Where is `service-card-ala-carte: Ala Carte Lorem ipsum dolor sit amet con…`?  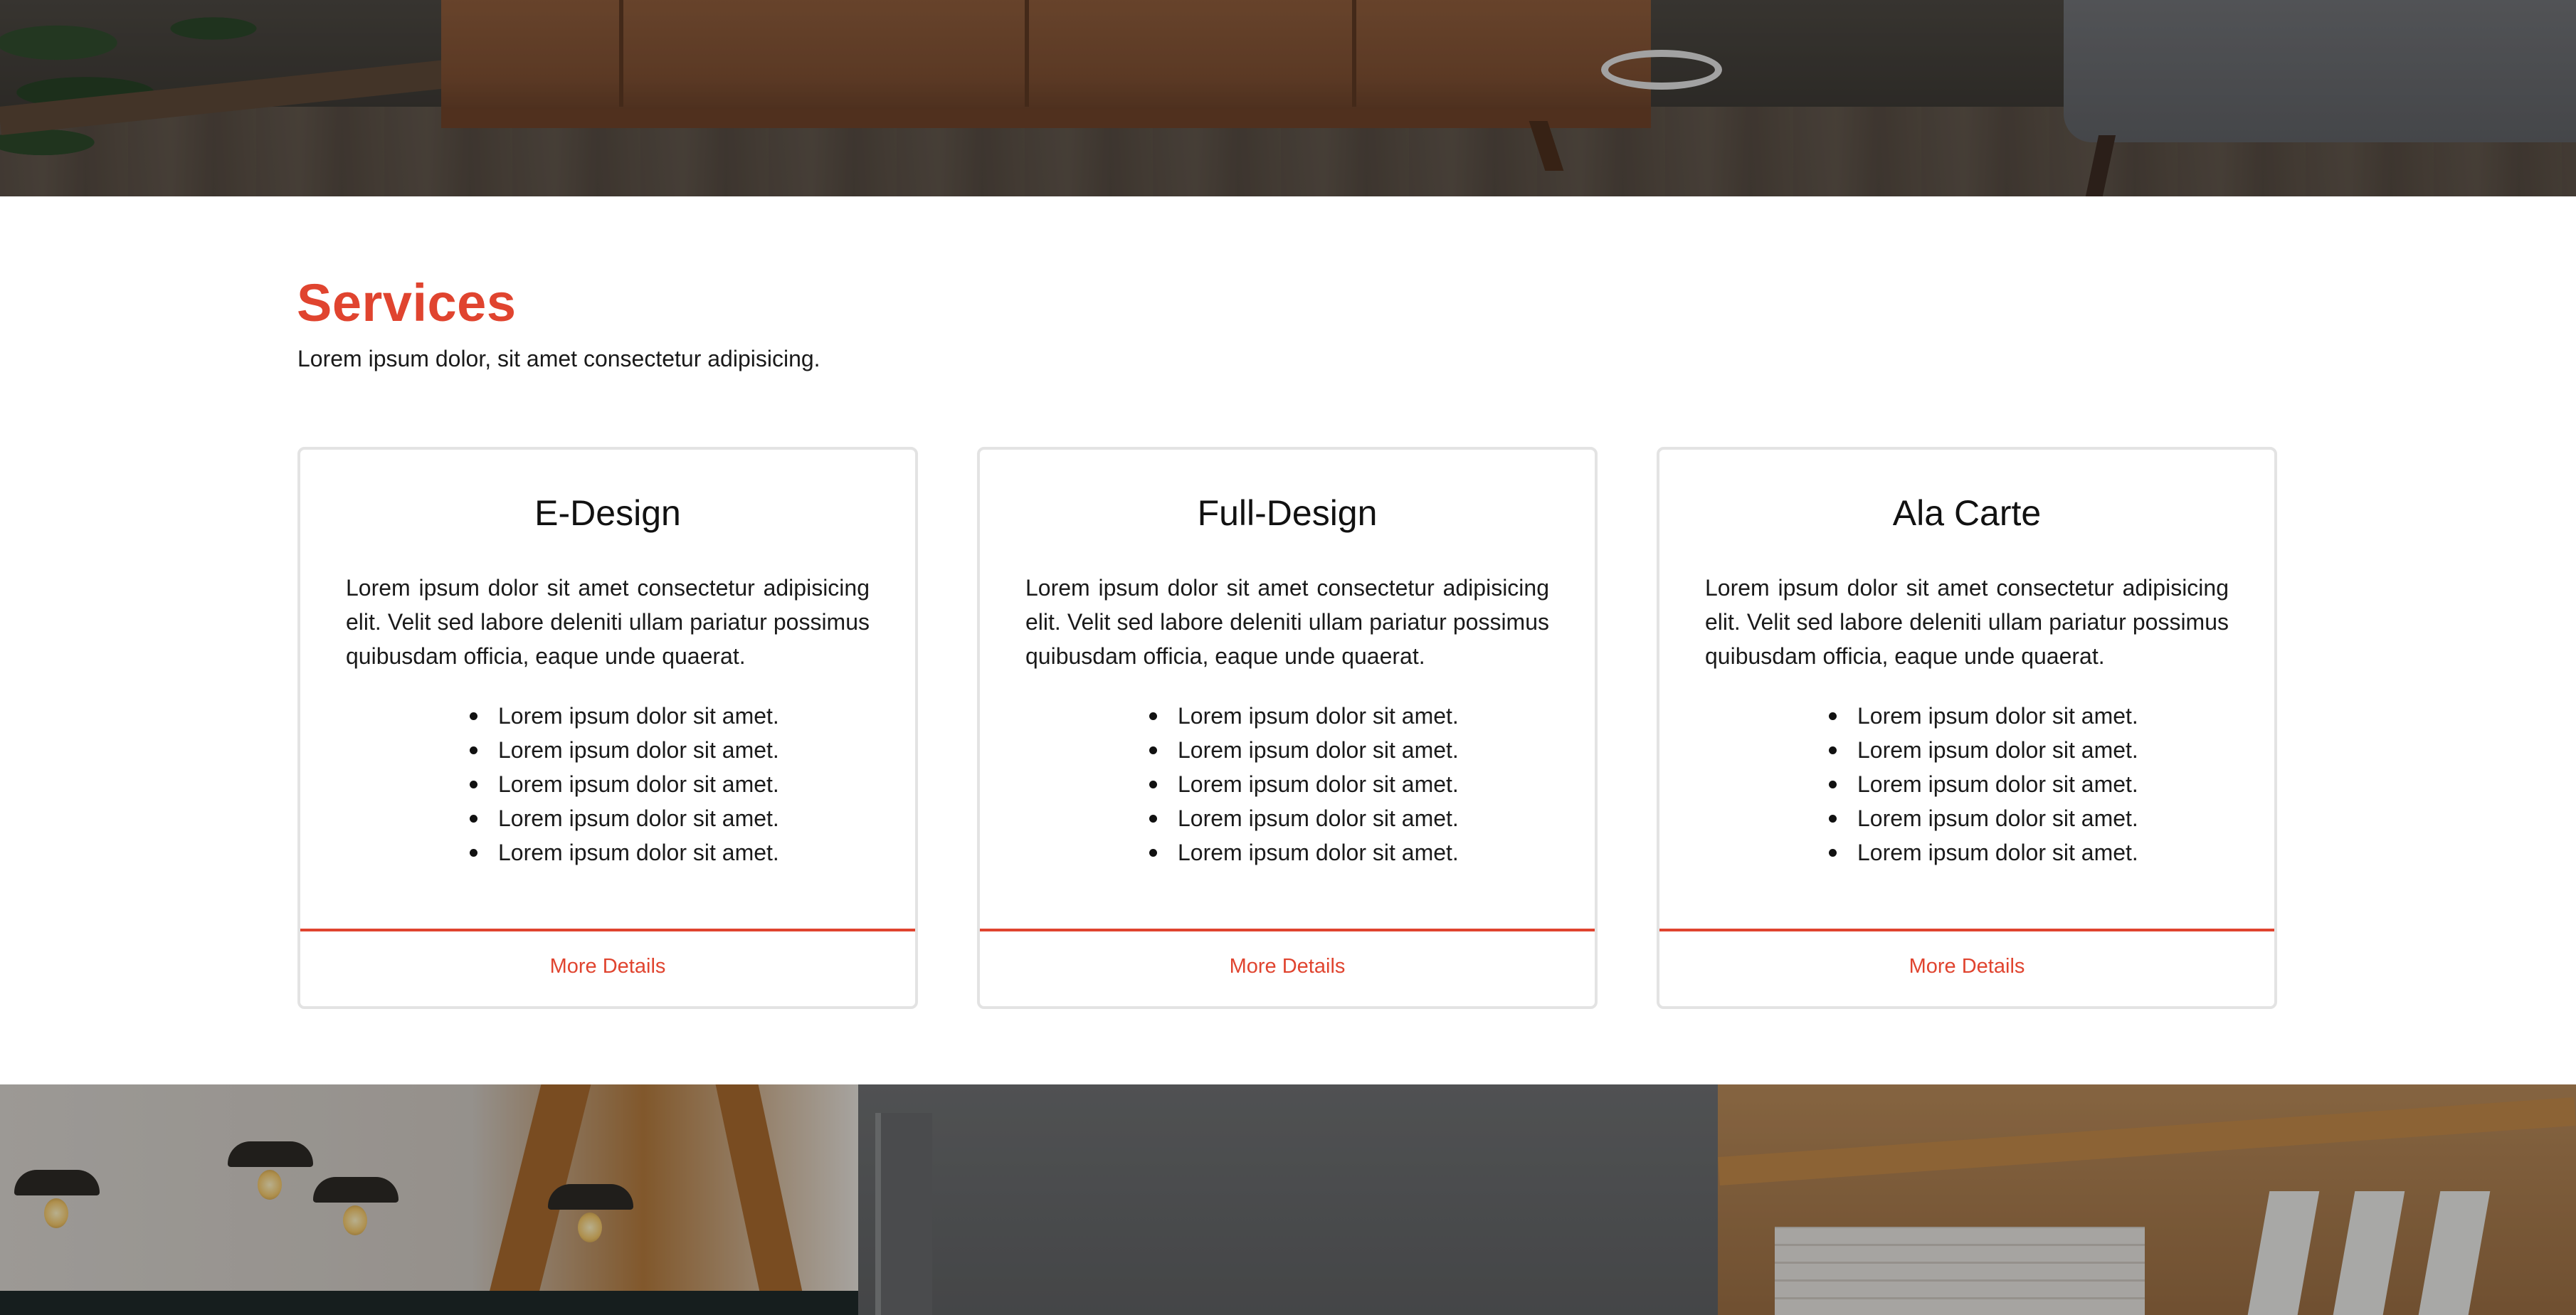 service-card-ala-carte: Ala Carte Lorem ipsum dolor sit amet con… is located at coordinates (1967, 728).